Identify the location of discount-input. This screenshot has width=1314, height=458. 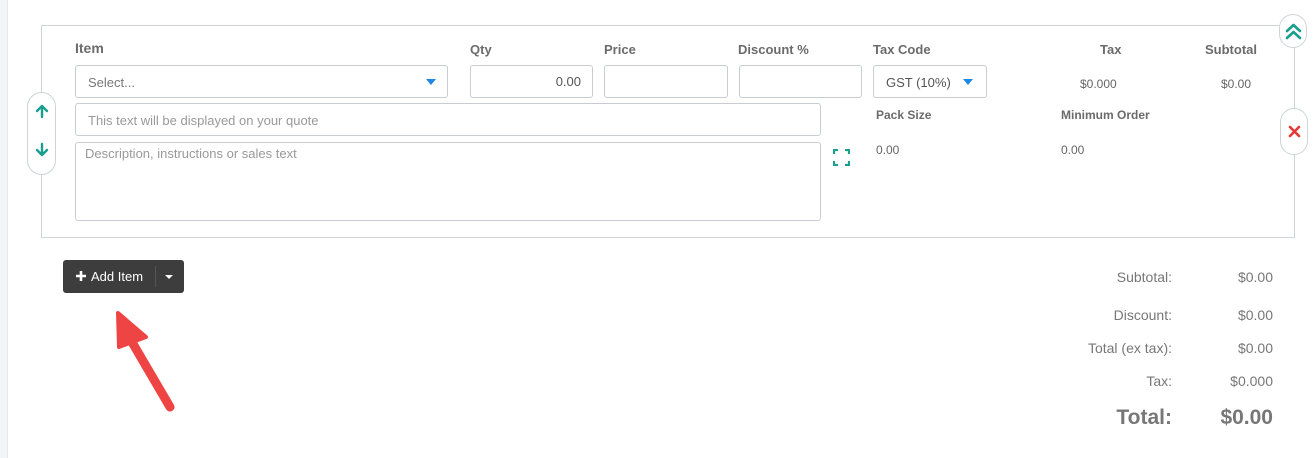
(800, 81).